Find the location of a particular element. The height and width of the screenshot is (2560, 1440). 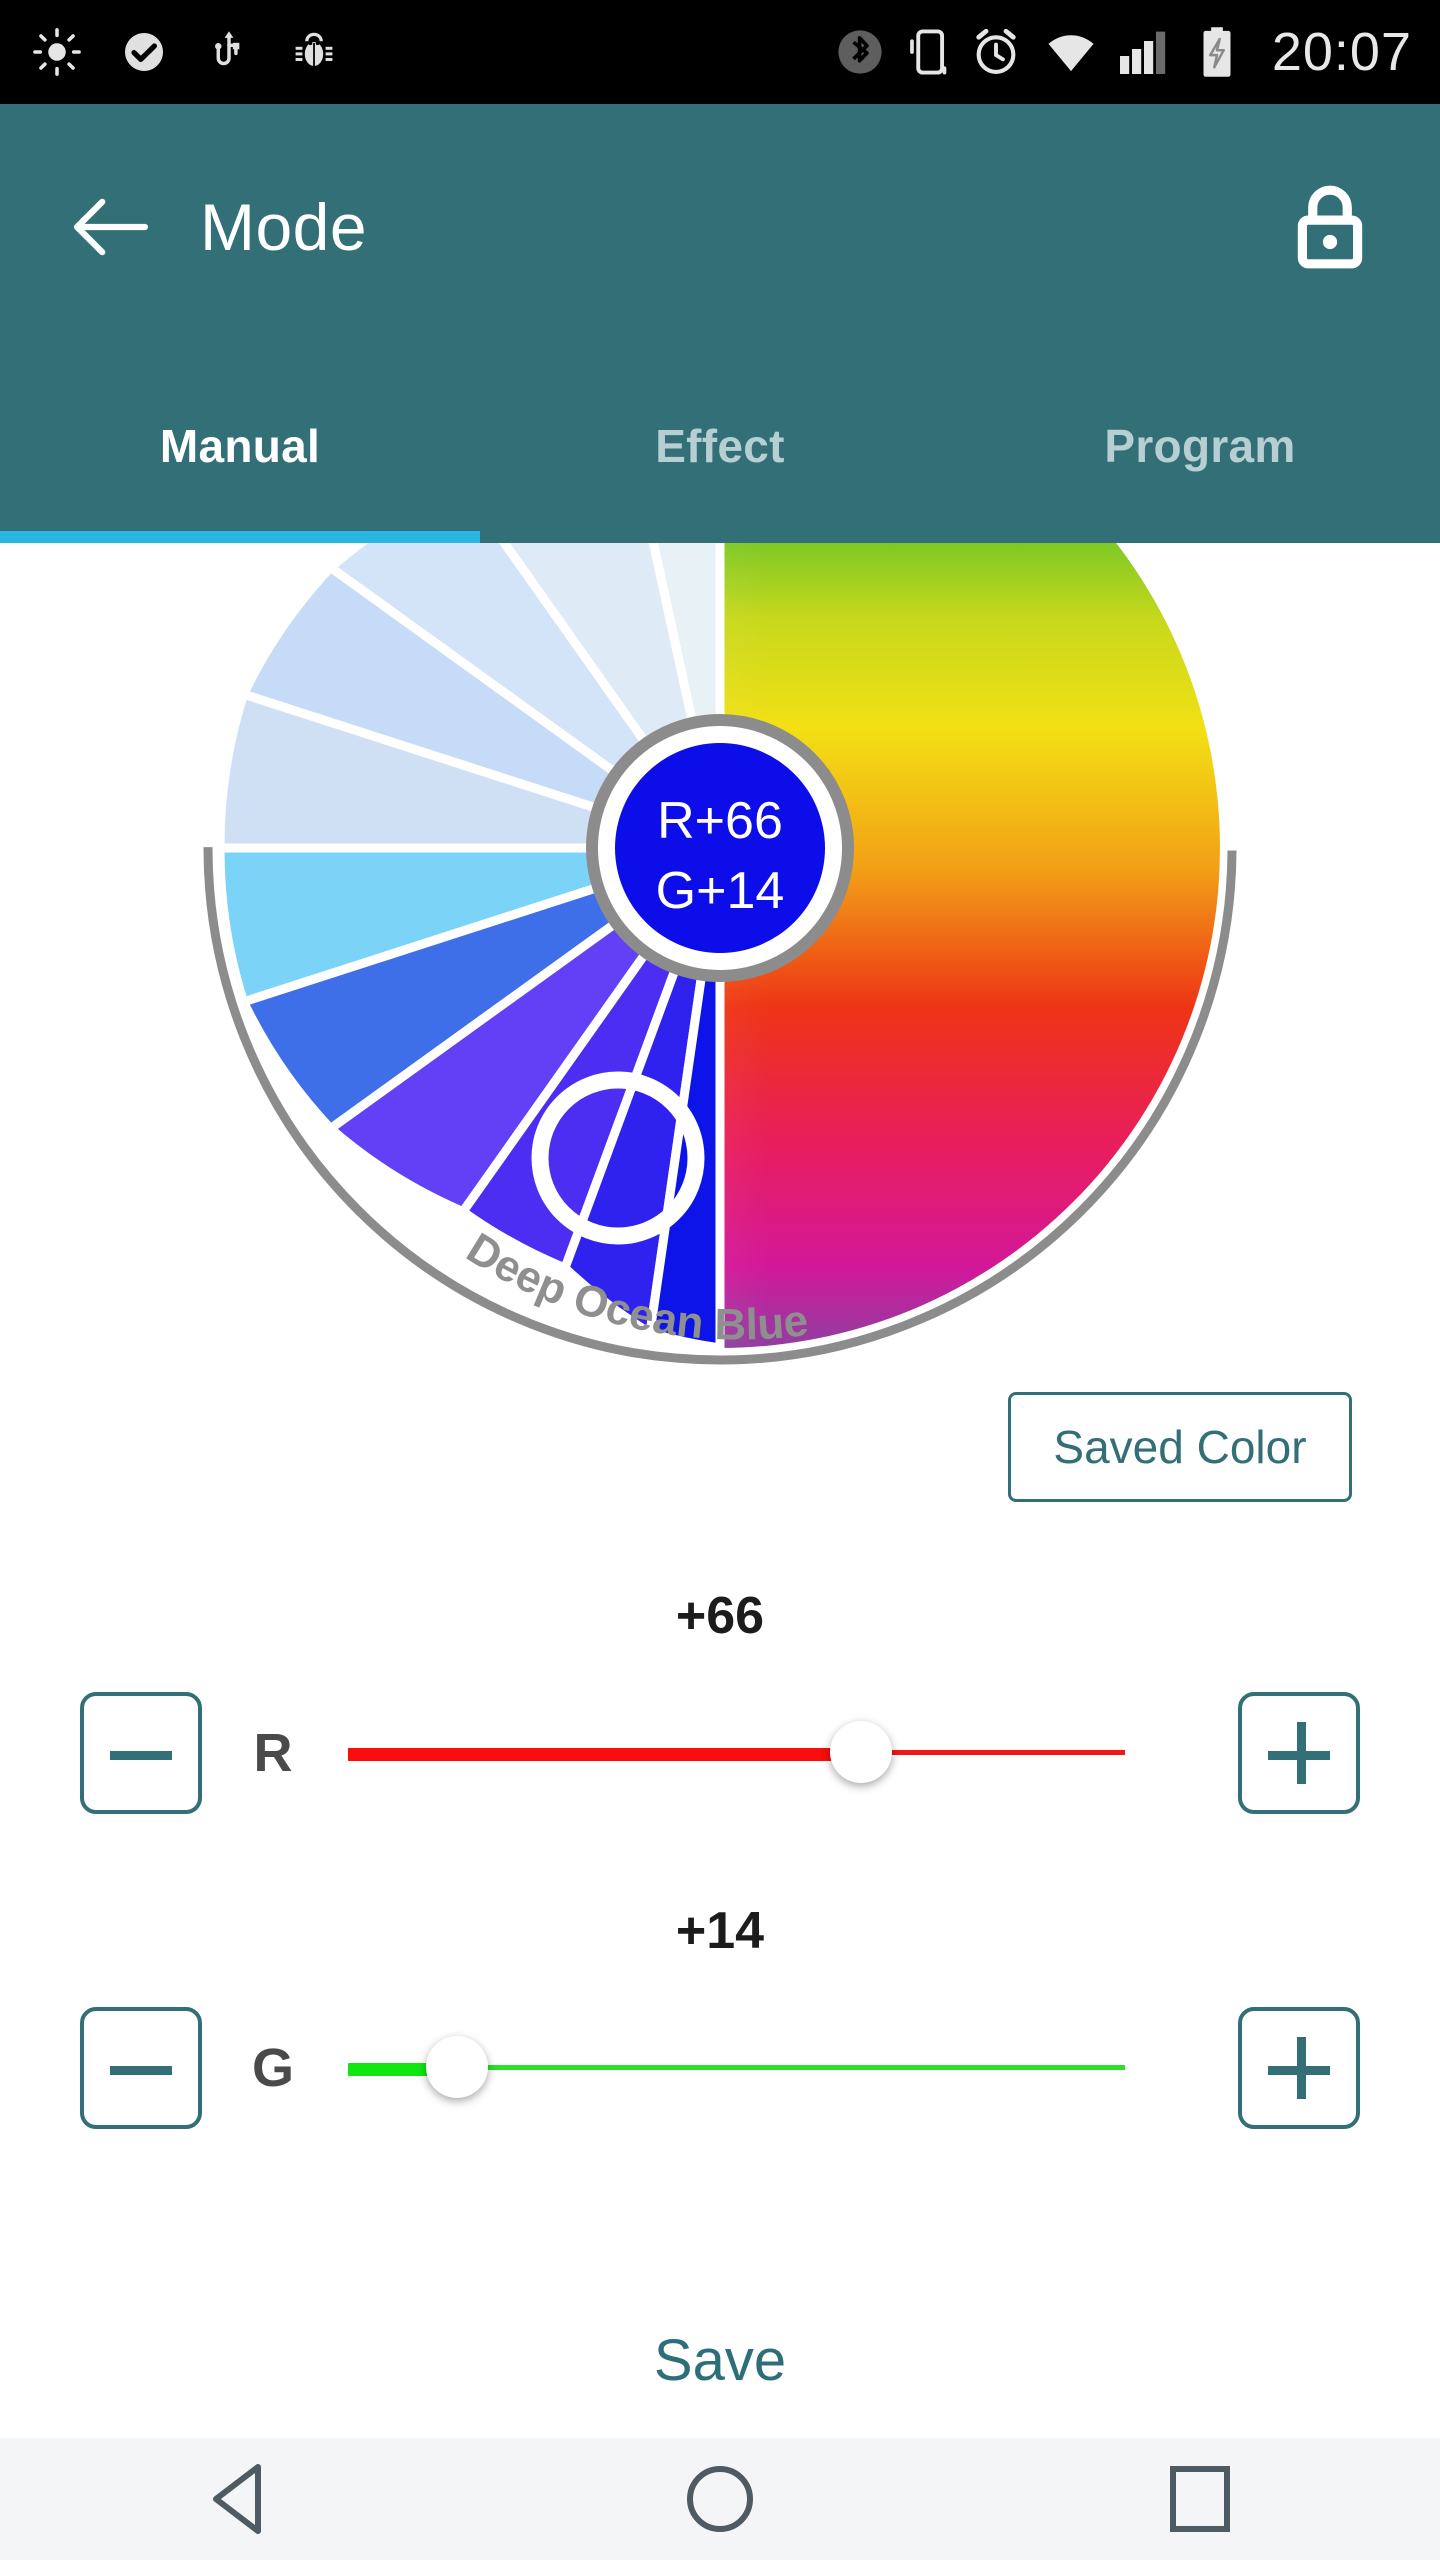

arrow-left-icon is located at coordinates (110, 226).